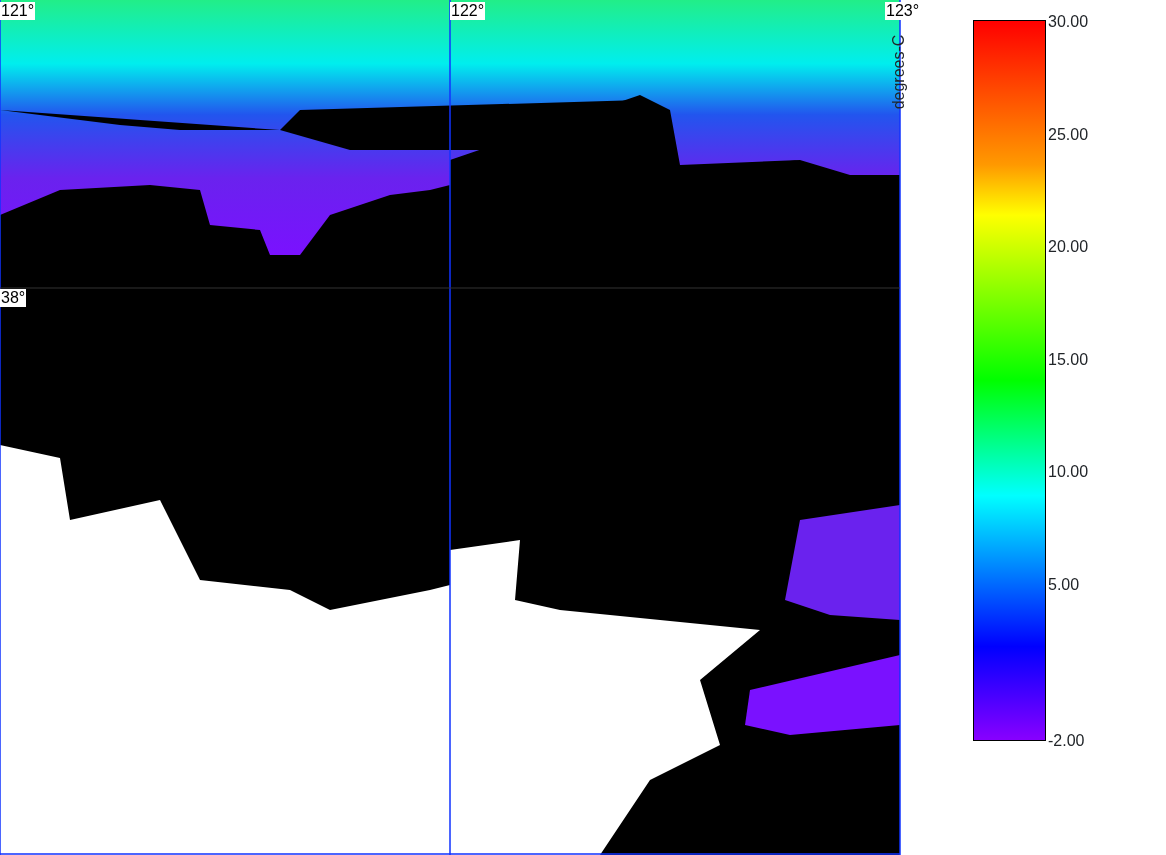 The width and height of the screenshot is (1166, 855). I want to click on tick-label: 10.00, so click(1068, 472).